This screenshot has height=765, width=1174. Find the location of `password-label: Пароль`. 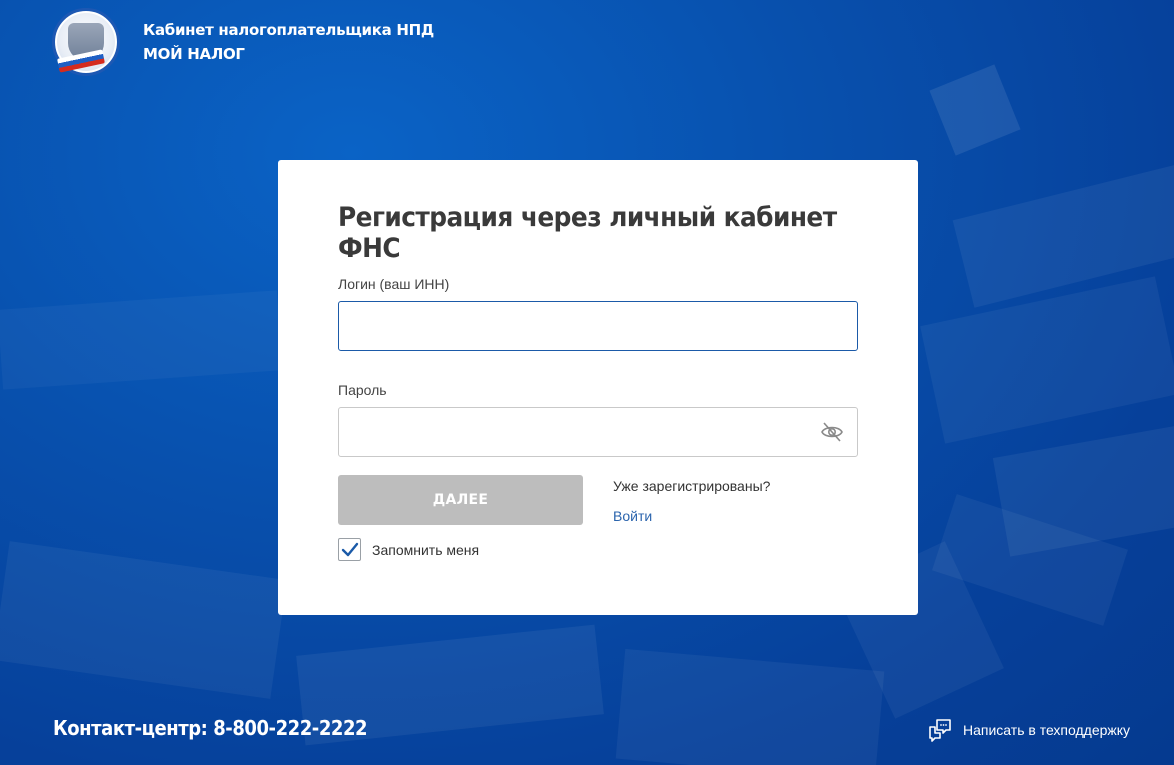

password-label: Пароль is located at coordinates (362, 390).